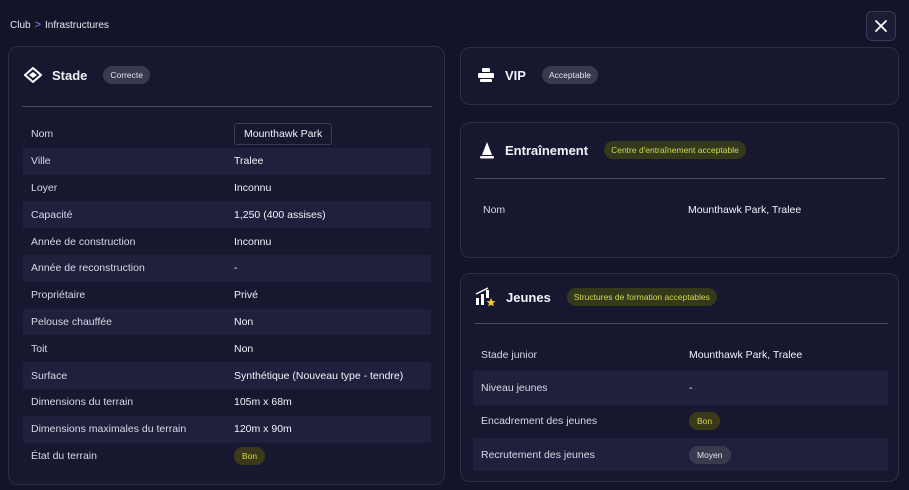  What do you see at coordinates (77, 25) in the screenshot?
I see `breadcrumb-current: Infrastructures` at bounding box center [77, 25].